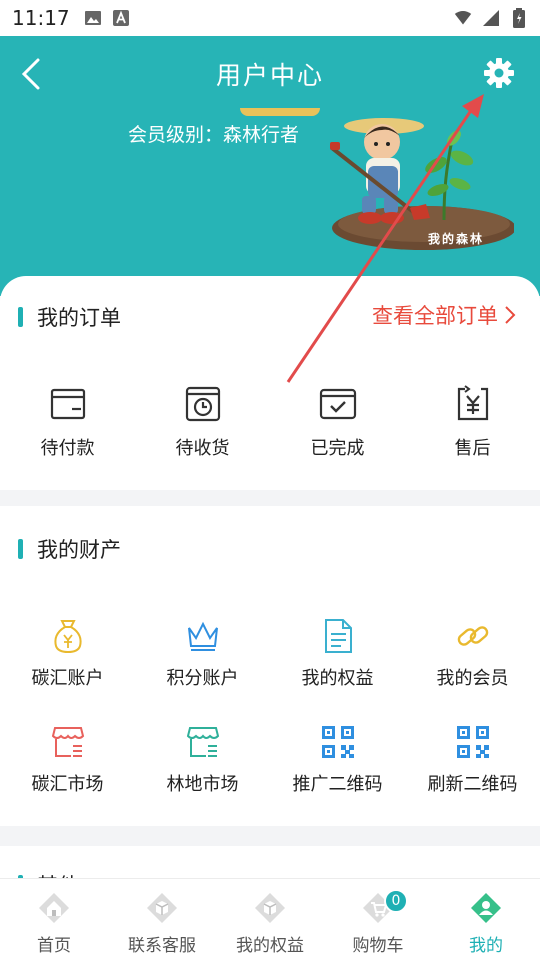  Describe the element at coordinates (67, 784) in the screenshot. I see `carbon-market-label: 碳汇市场` at that location.